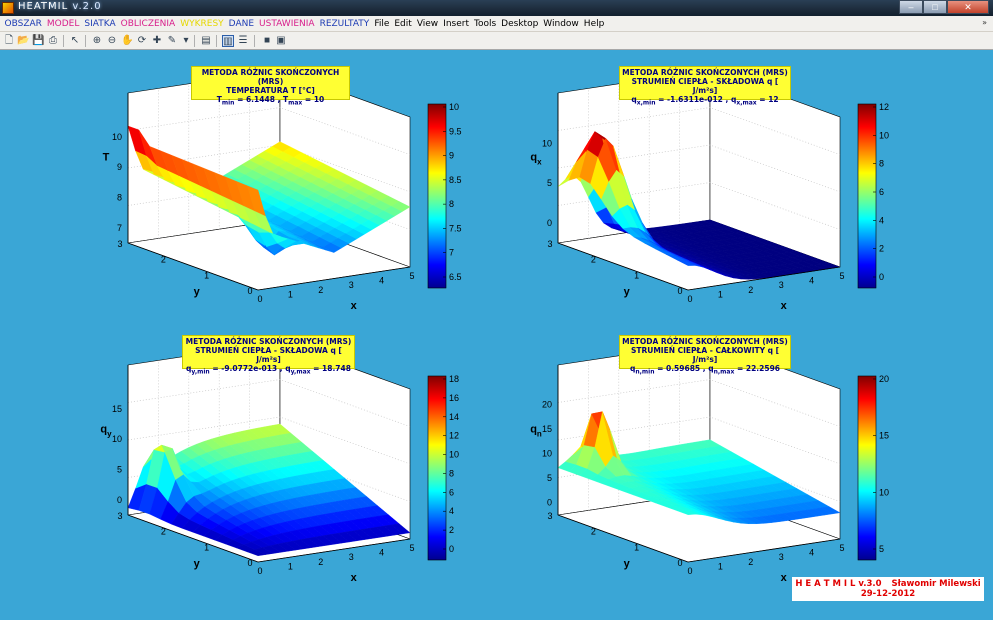 The width and height of the screenshot is (993, 620). Describe the element at coordinates (451, 204) in the screenshot. I see `colorbar-1-tick: 8` at that location.